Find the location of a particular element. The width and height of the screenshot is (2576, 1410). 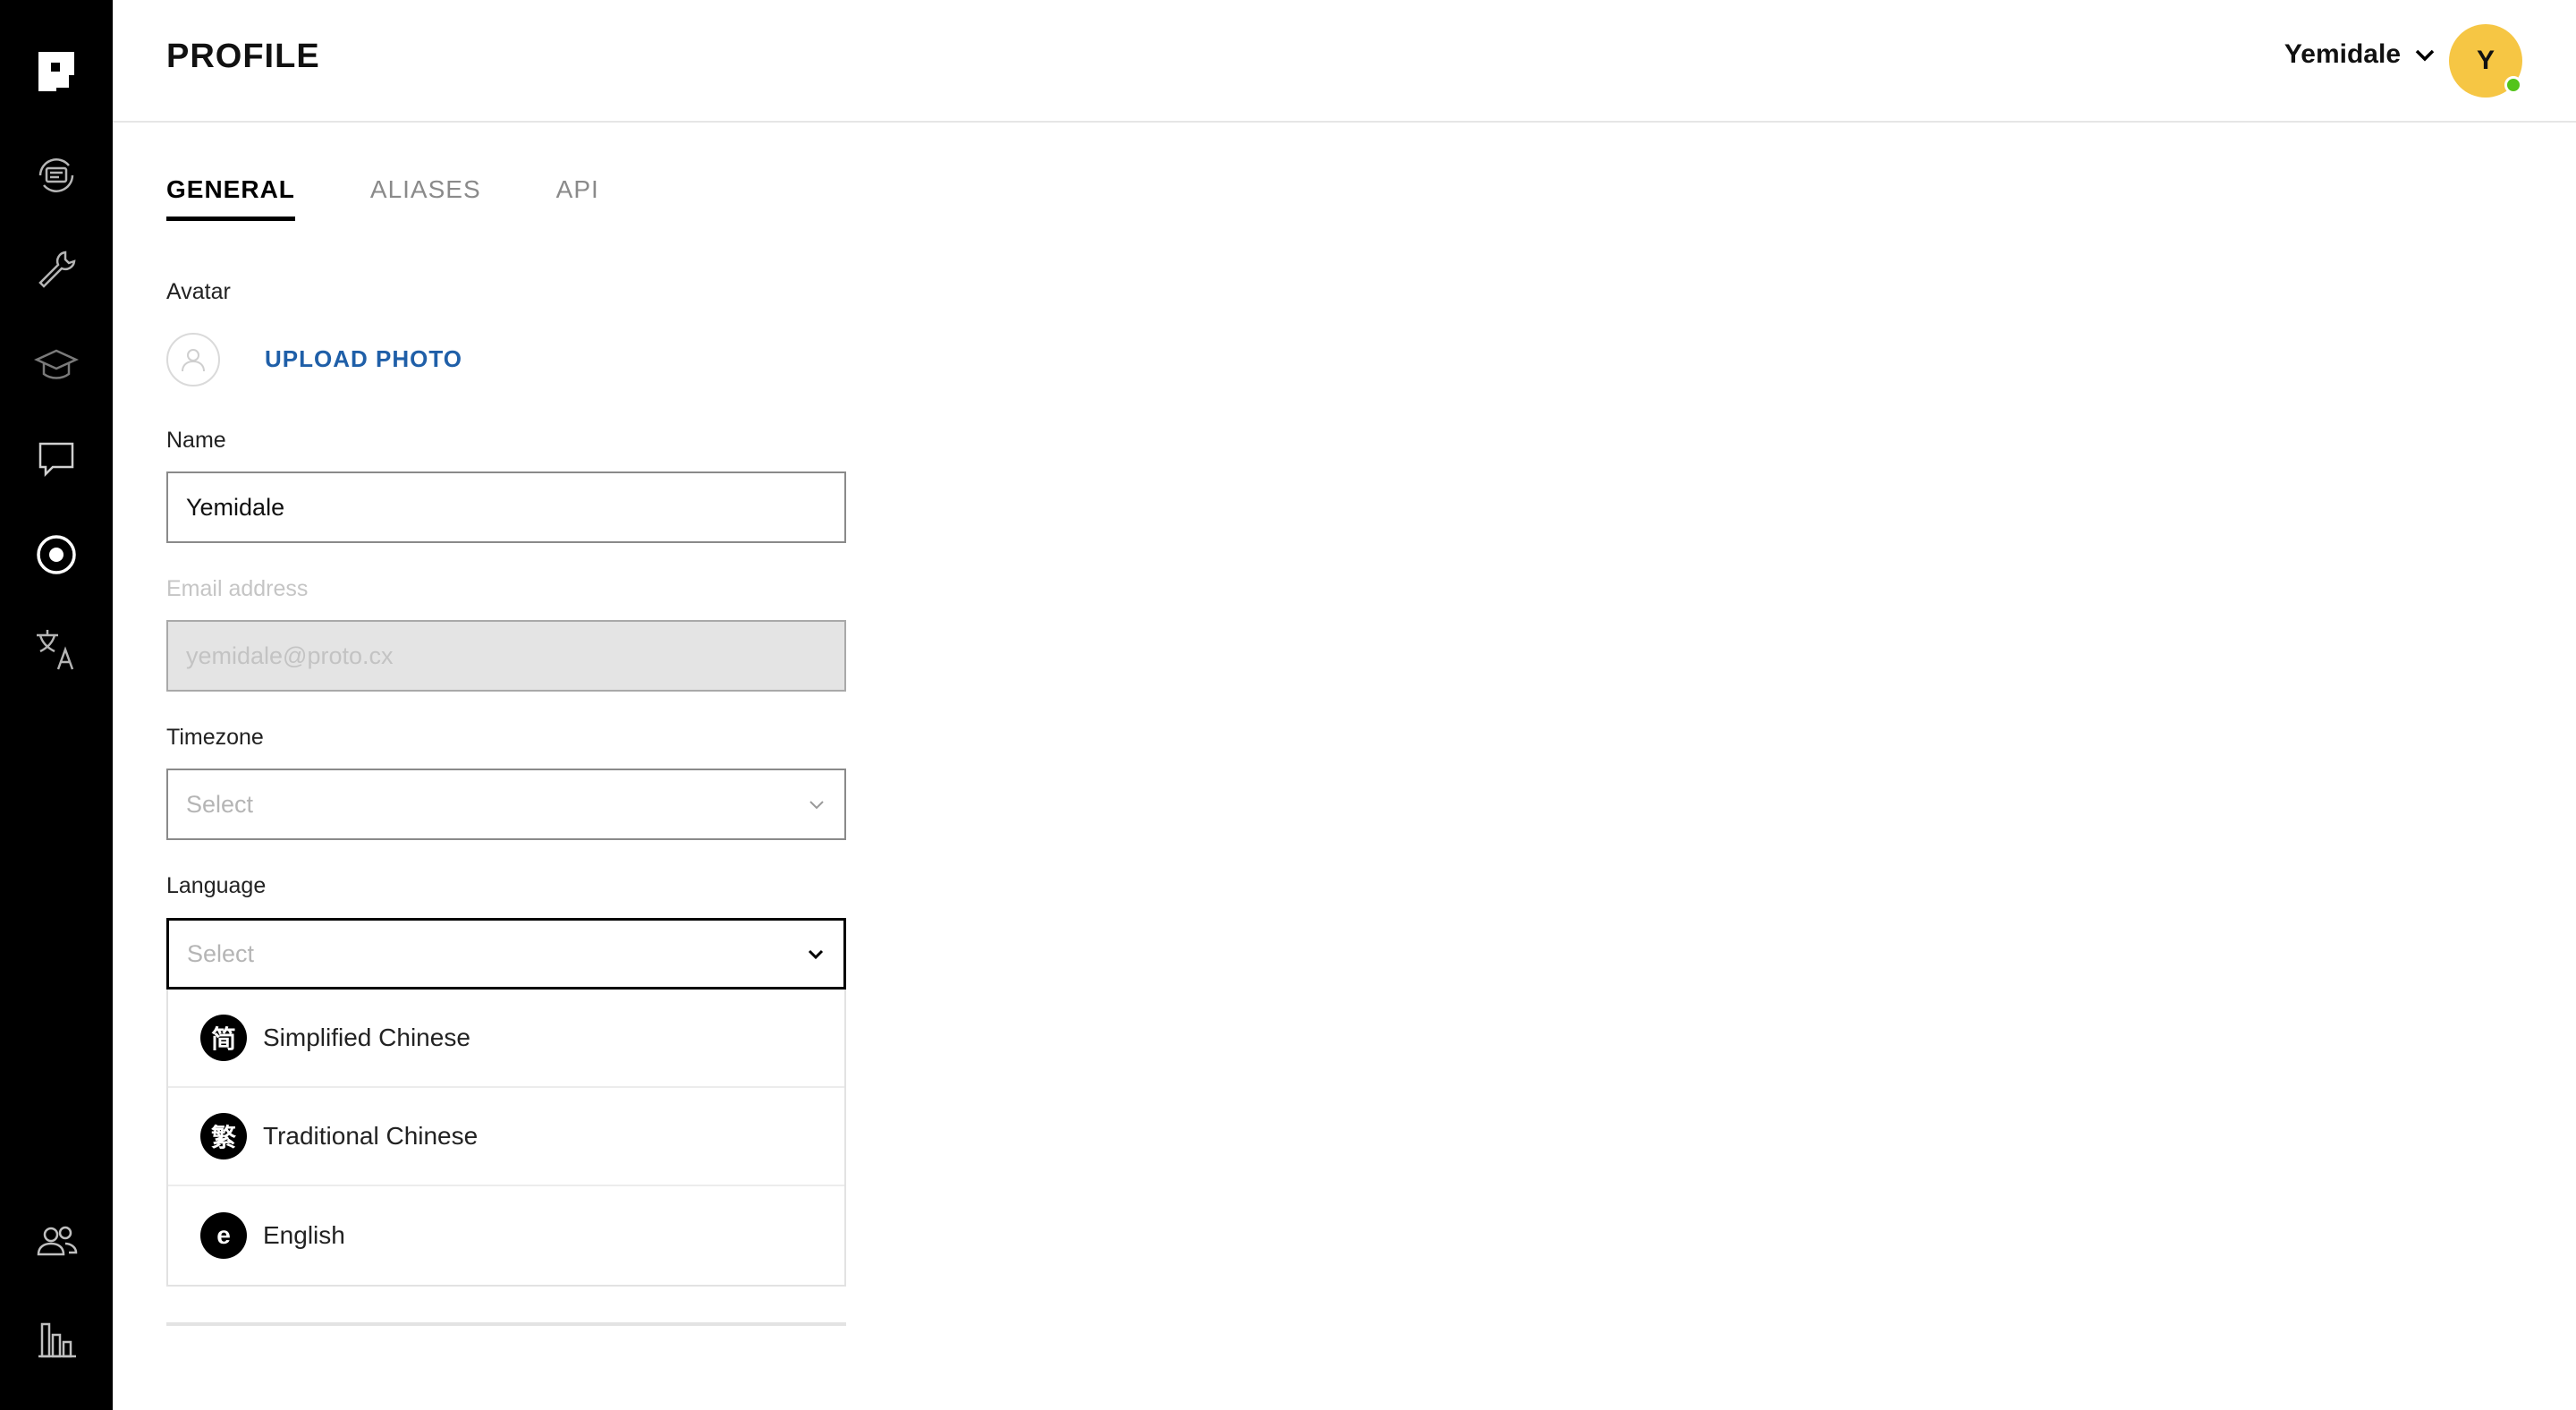

upload-photo-link: UPLOAD PHOTO is located at coordinates (363, 359).